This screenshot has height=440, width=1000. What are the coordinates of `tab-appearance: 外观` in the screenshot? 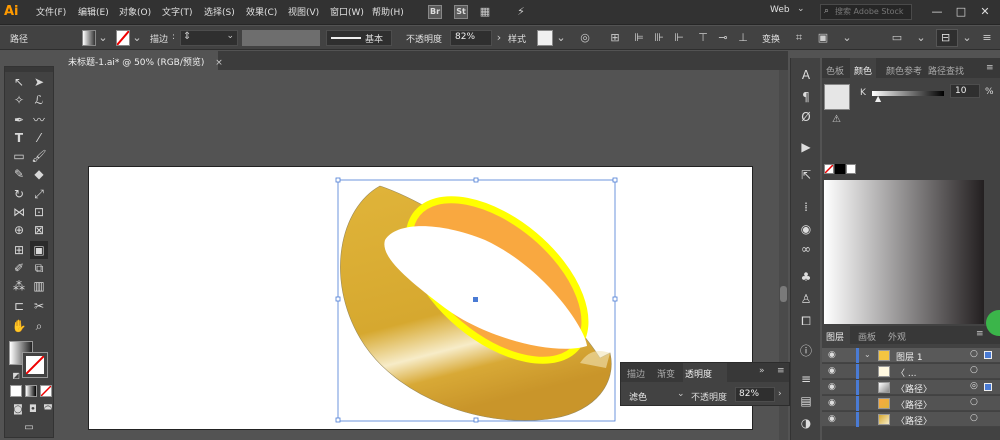 It's located at (897, 336).